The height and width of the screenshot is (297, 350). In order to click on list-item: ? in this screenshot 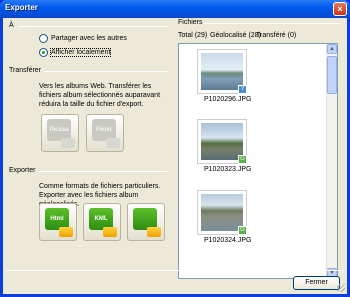, I will do `click(222, 71)`.